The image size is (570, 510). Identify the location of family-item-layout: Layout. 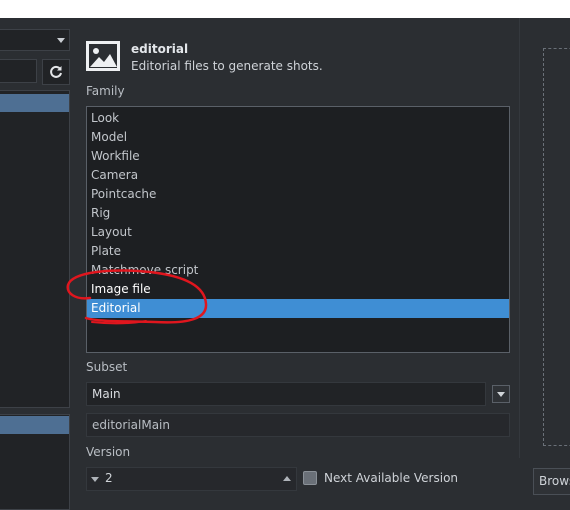
(298, 232).